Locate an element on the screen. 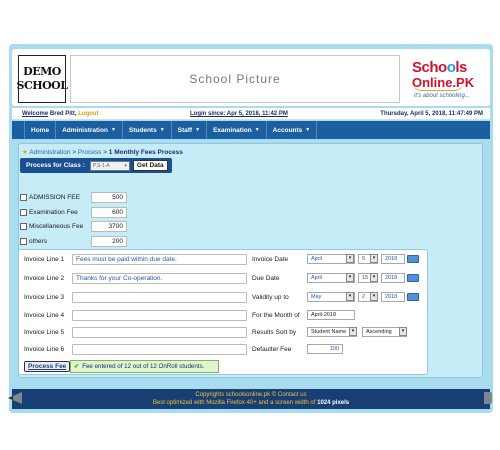 The height and width of the screenshot is (450, 500). process-for-class-bar: Process for Class : P.S-1-A ▾ Get Data is located at coordinates (96, 165).